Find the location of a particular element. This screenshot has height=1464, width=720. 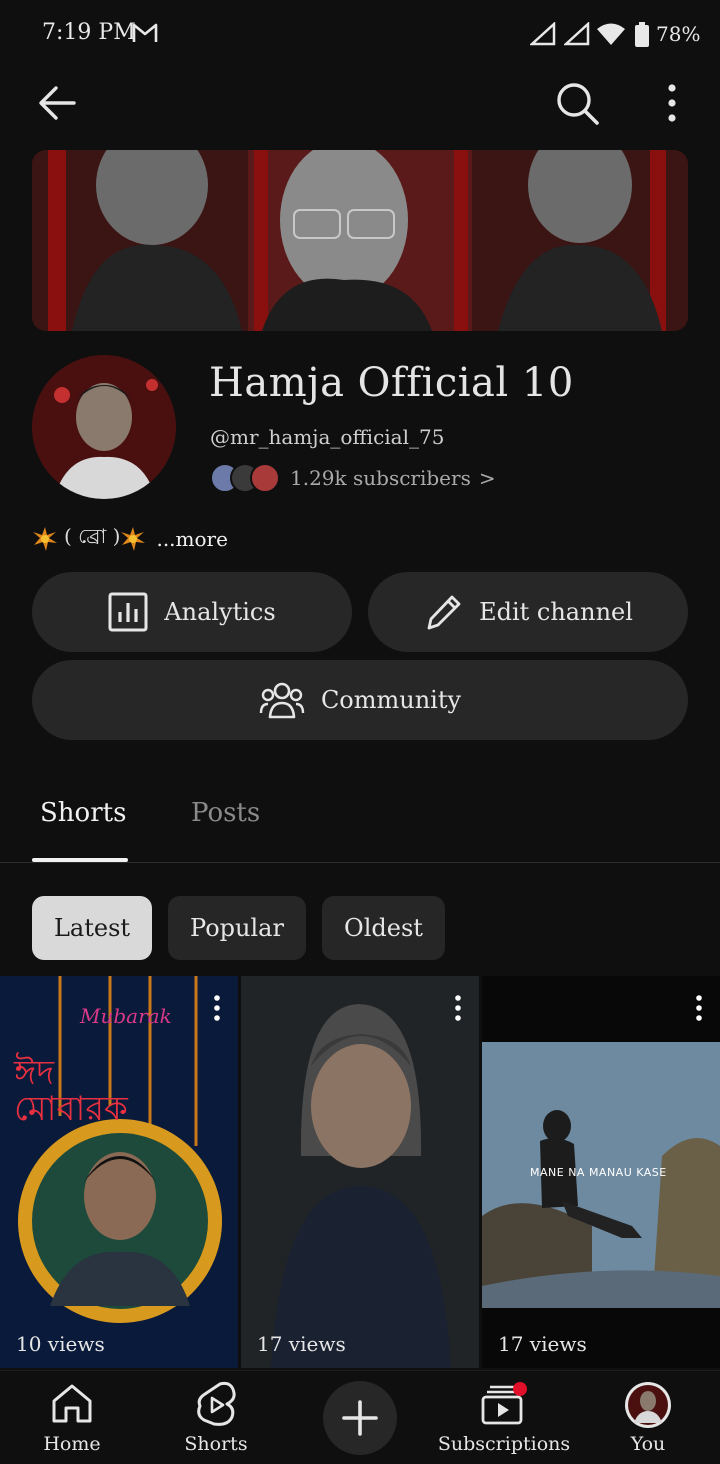

wifi-icon is located at coordinates (611, 34).